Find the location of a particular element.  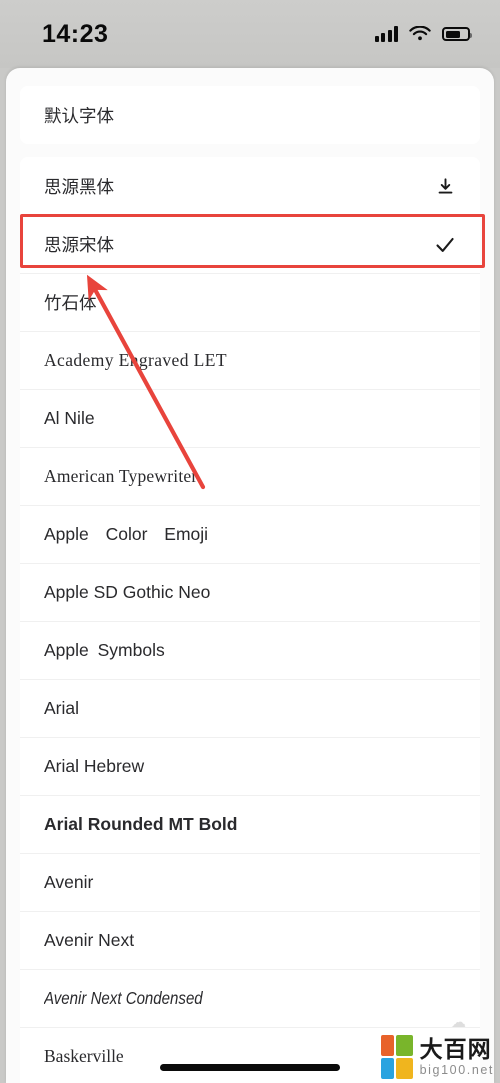

watermark: 大百网 big100.net is located at coordinates (437, 1057).